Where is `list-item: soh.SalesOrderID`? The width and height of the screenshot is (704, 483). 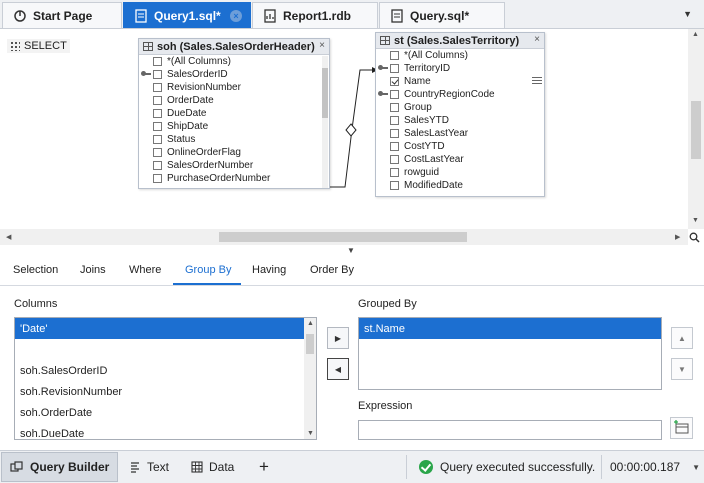
list-item: soh.SalesOrderID is located at coordinates (165, 370).